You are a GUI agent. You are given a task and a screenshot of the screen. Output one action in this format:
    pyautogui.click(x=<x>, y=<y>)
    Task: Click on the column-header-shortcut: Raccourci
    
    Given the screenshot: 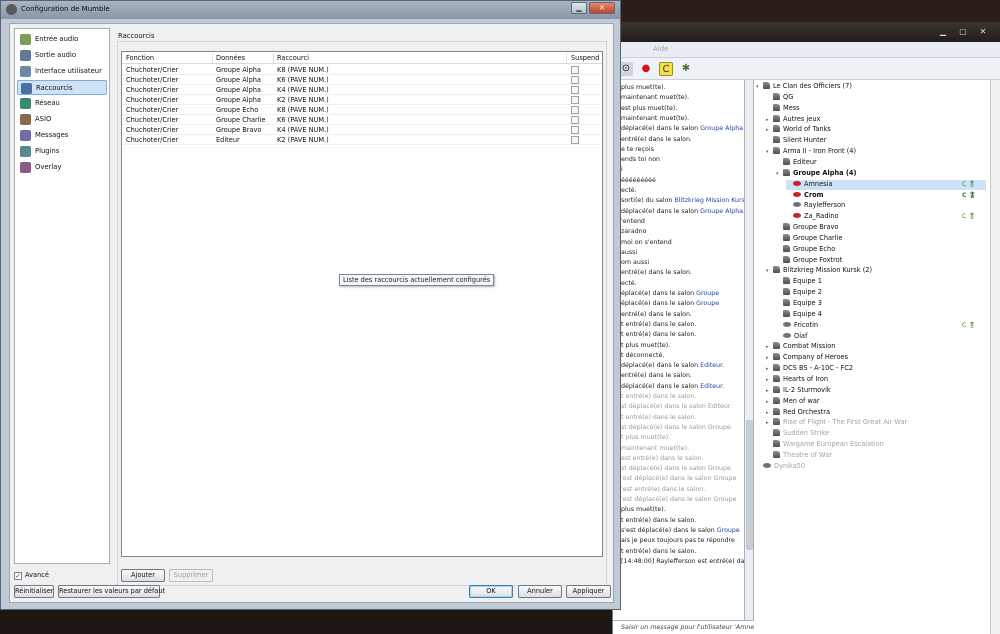 What is the action you would take?
    pyautogui.click(x=293, y=58)
    